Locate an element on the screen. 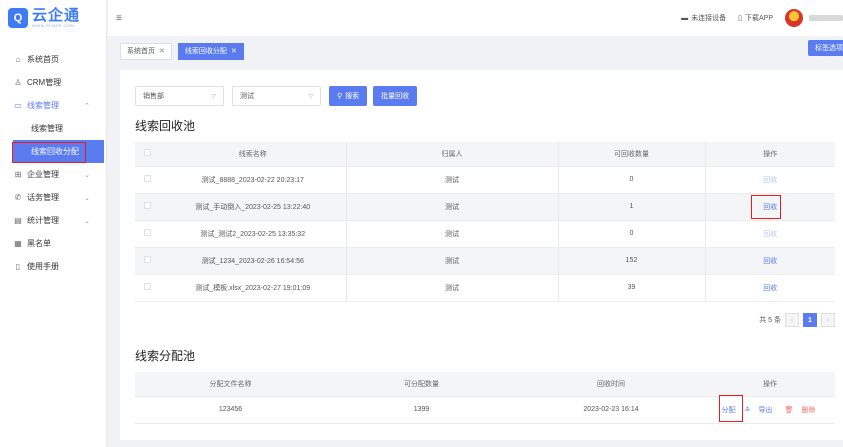 The height and width of the screenshot is (447, 843). tab-home: 系统首页 ✕ is located at coordinates (146, 51).